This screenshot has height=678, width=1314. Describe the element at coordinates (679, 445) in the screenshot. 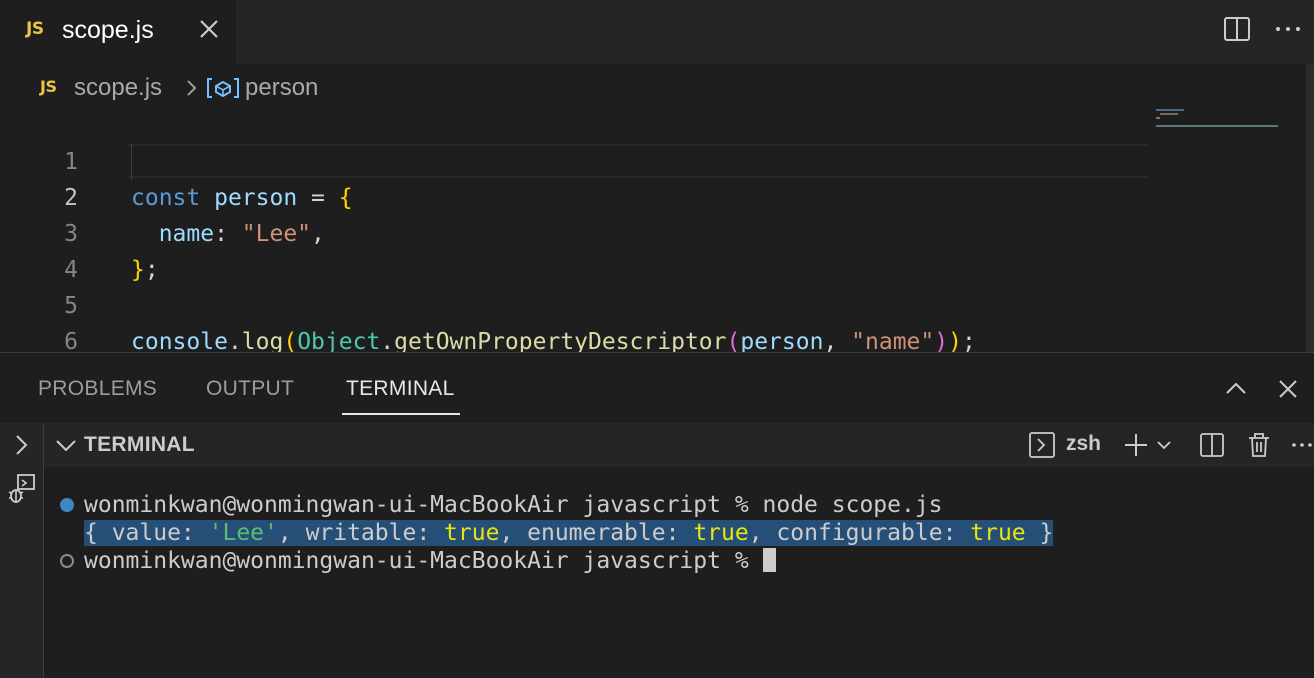

I see `terminal-header: TERMINAL zsh` at that location.